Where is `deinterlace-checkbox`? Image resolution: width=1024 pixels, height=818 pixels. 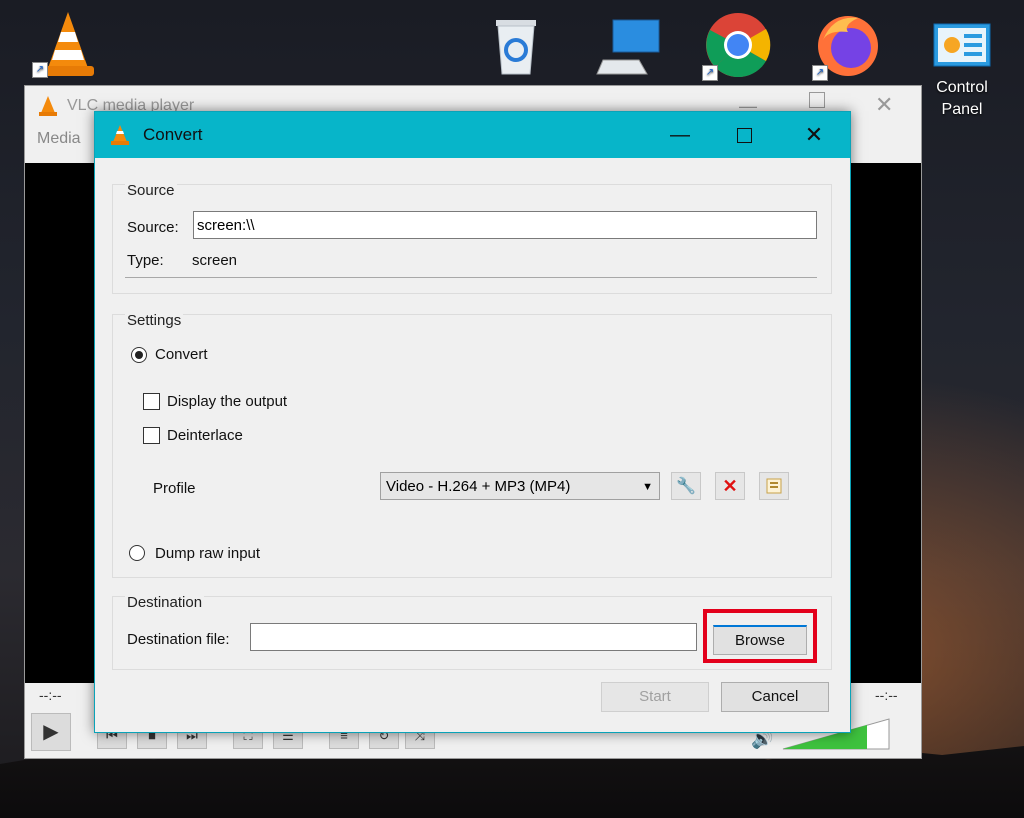 deinterlace-checkbox is located at coordinates (151, 435).